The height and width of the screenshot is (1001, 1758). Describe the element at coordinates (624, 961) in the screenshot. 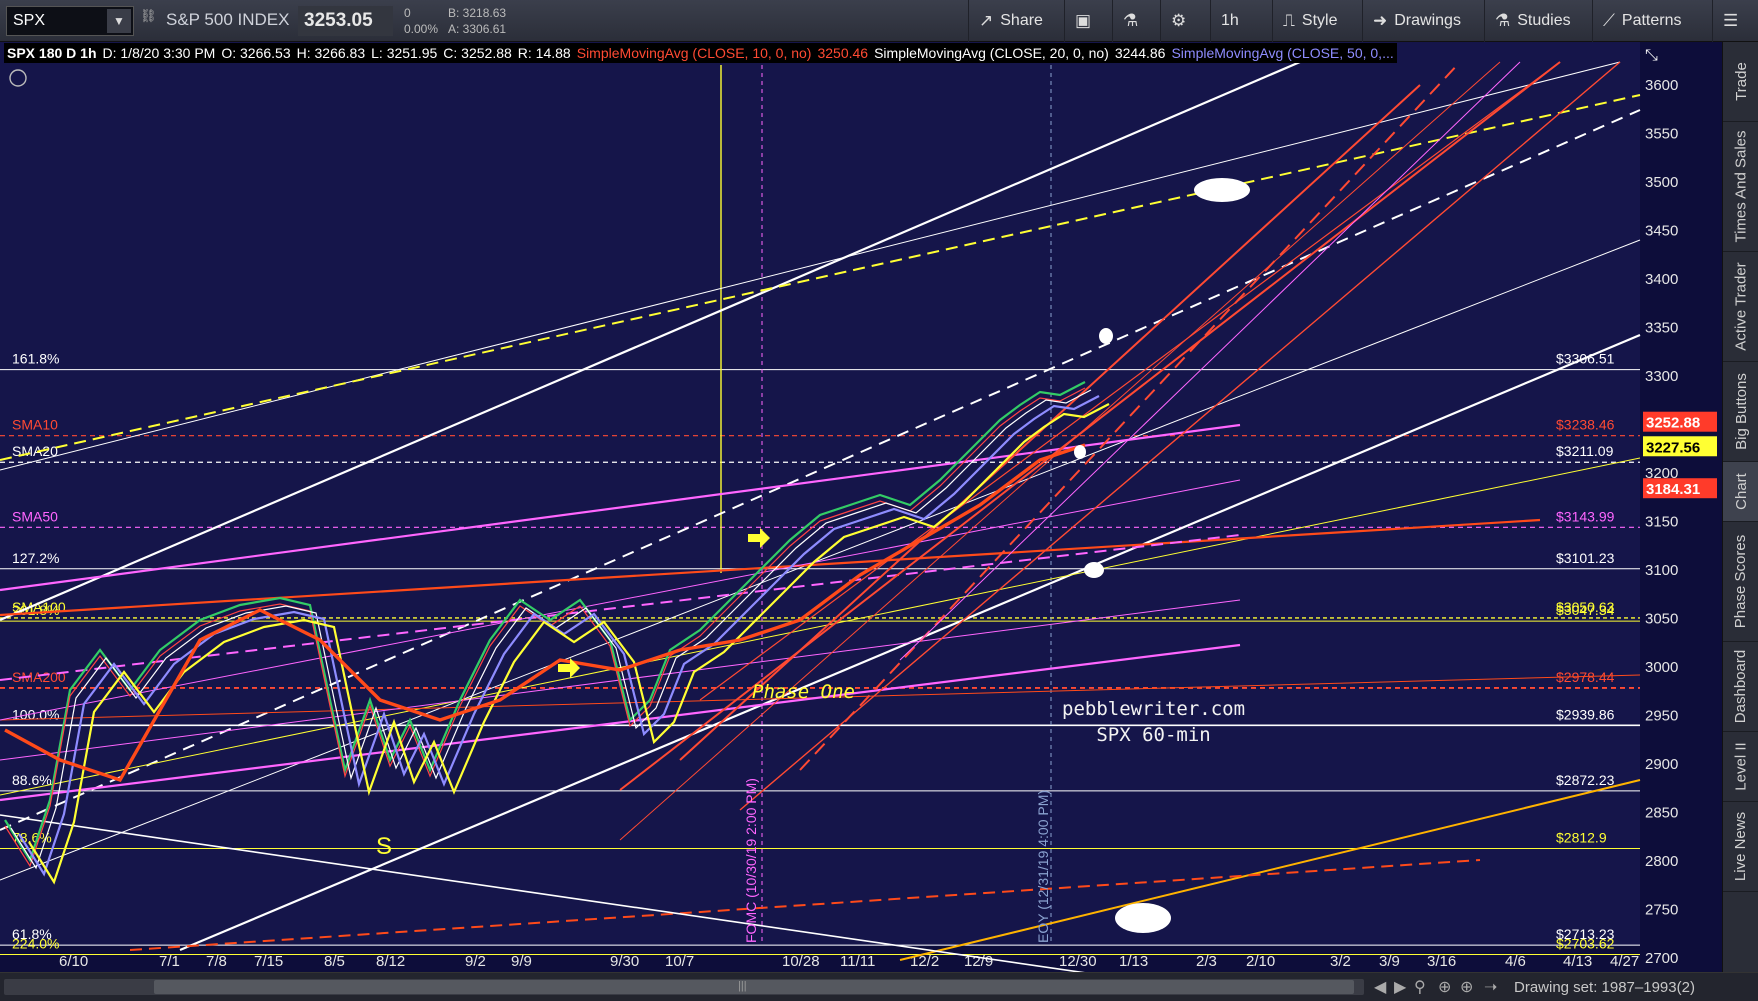

I see `time-axis-label: 9/30` at that location.